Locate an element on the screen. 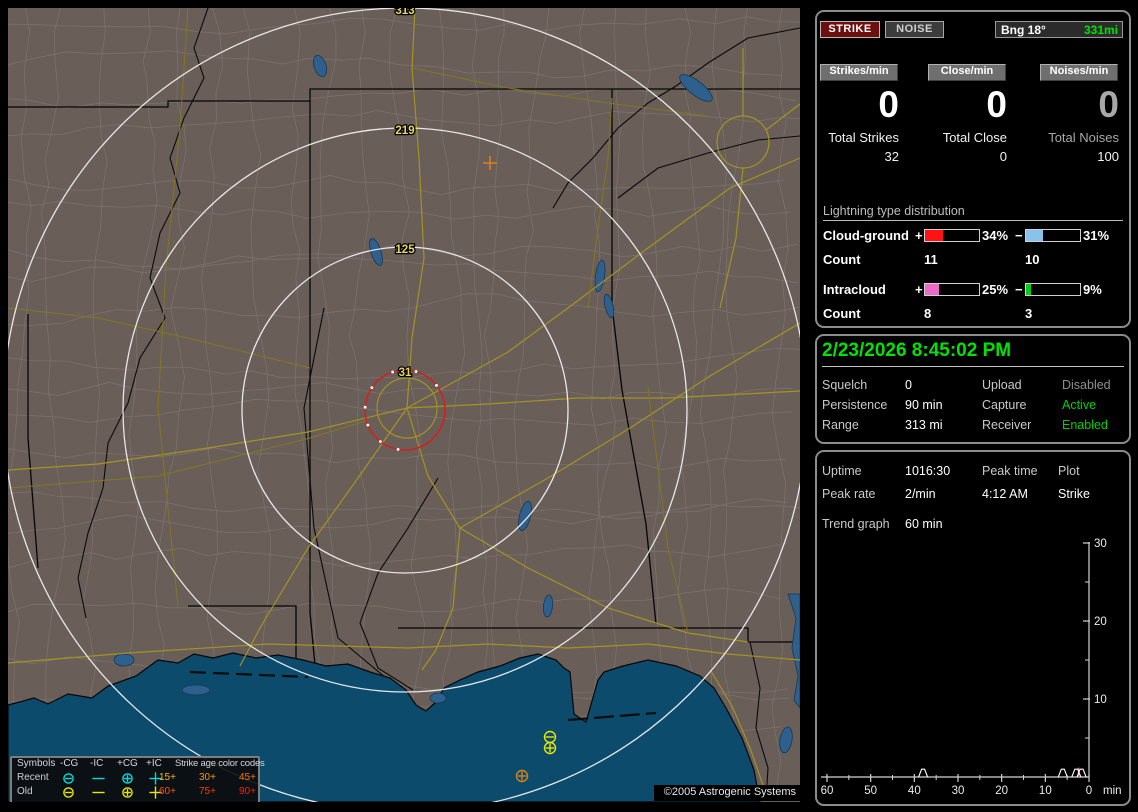 This screenshot has width=1138, height=812. noises-per-min-button: Noises/min is located at coordinates (1079, 72).